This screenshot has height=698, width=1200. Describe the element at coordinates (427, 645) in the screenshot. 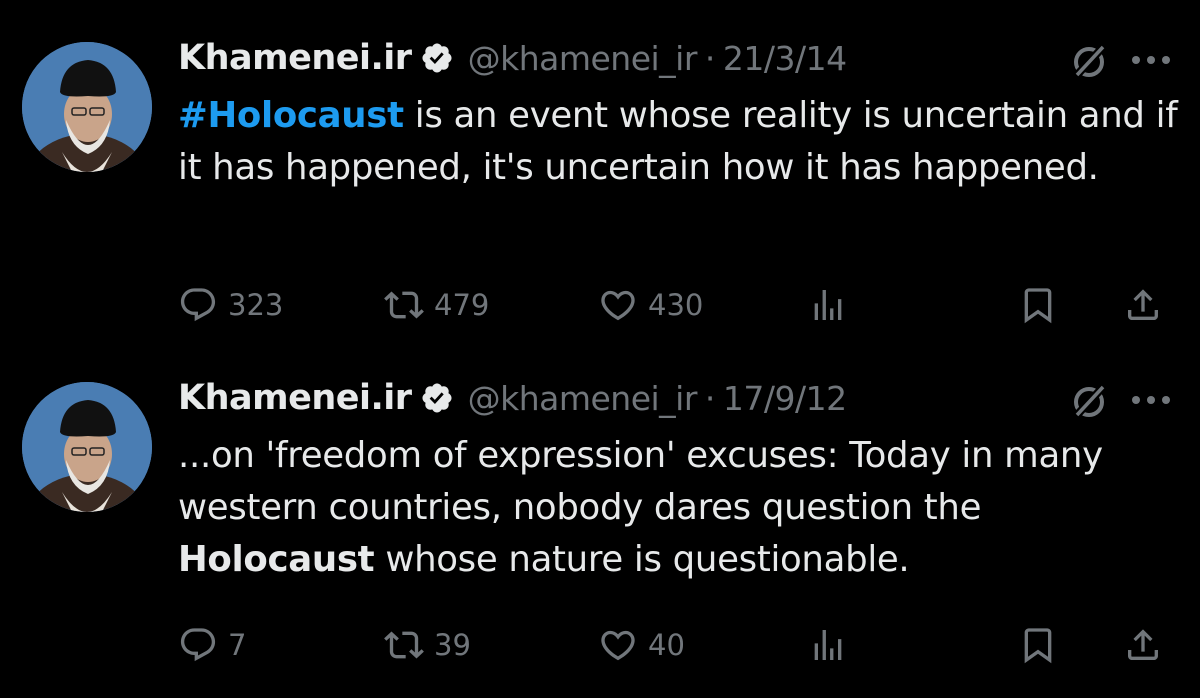

I see `retweet-button: 39` at that location.